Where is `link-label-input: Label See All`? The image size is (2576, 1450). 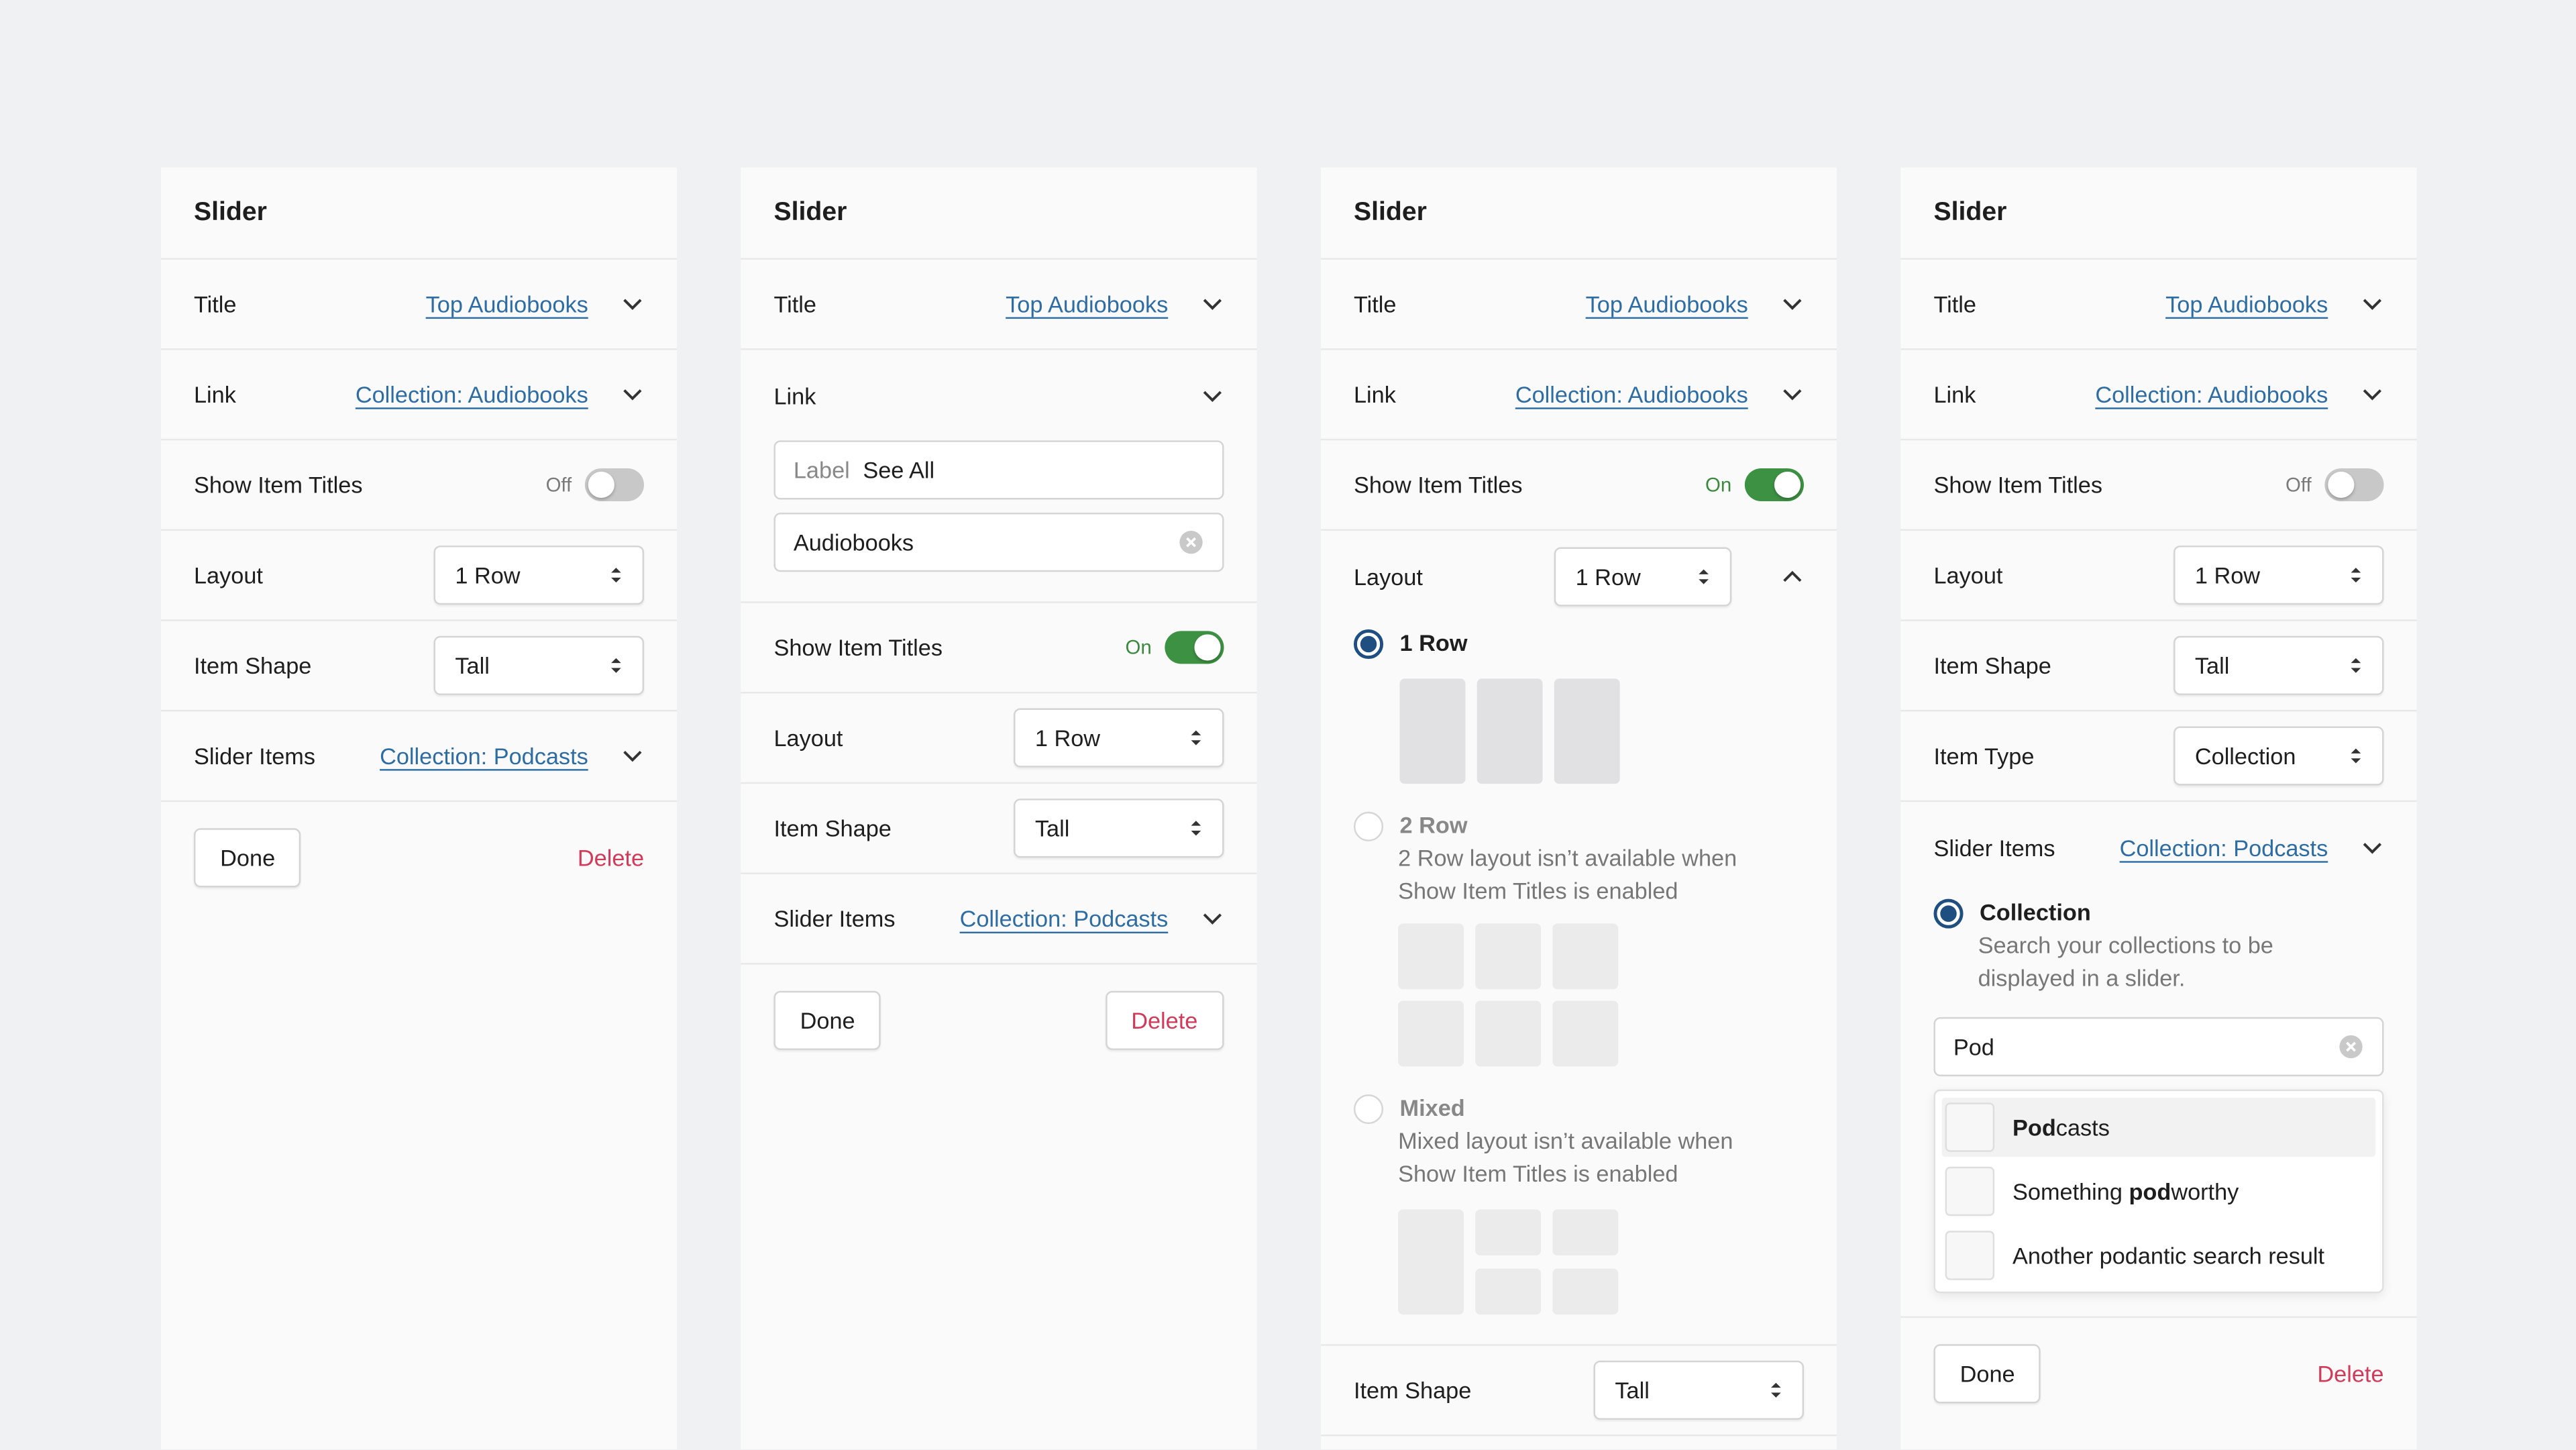 link-label-input: Label See All is located at coordinates (998, 470).